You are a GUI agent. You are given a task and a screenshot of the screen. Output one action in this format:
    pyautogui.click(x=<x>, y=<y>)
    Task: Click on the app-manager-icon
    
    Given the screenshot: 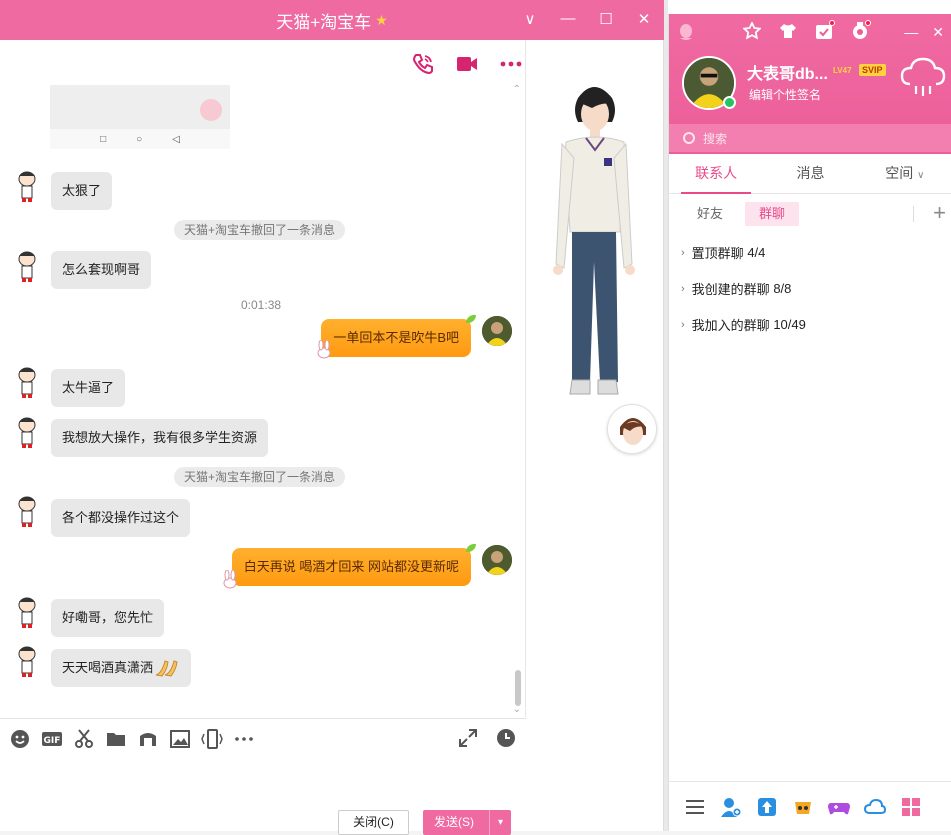 What is the action you would take?
    pyautogui.click(x=911, y=807)
    